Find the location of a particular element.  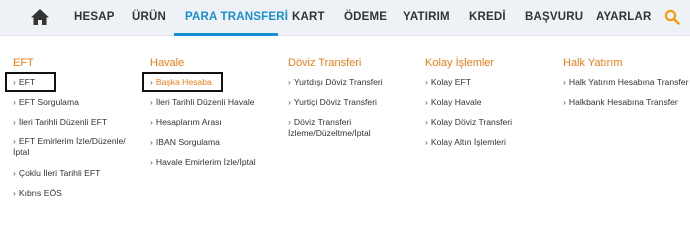

menu-link-baska-hesaba: › Başka Hesaba is located at coordinates (181, 82).